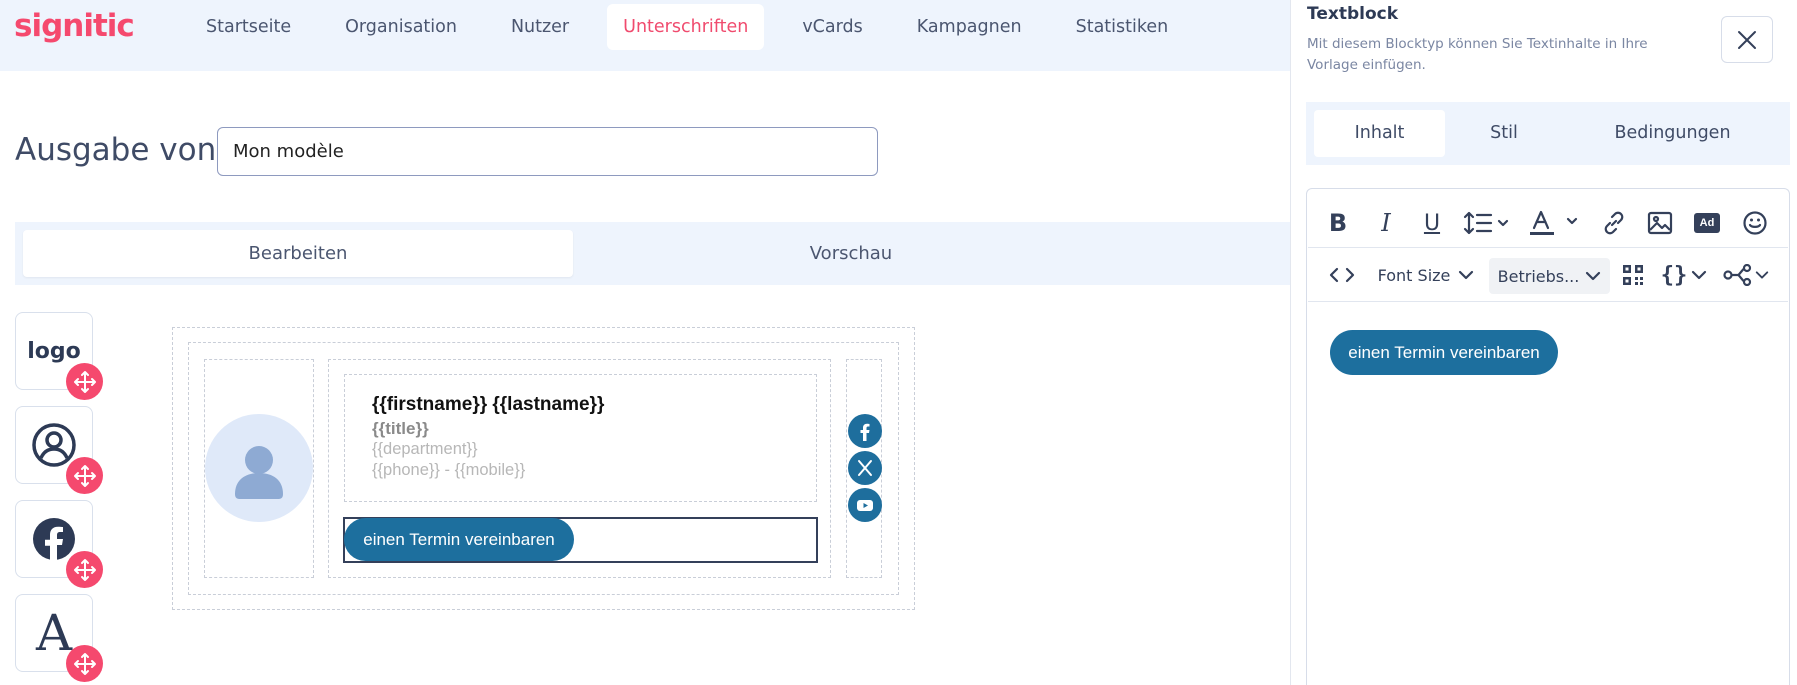  Describe the element at coordinates (1414, 275) in the screenshot. I see `font-size-label: Font Size` at that location.